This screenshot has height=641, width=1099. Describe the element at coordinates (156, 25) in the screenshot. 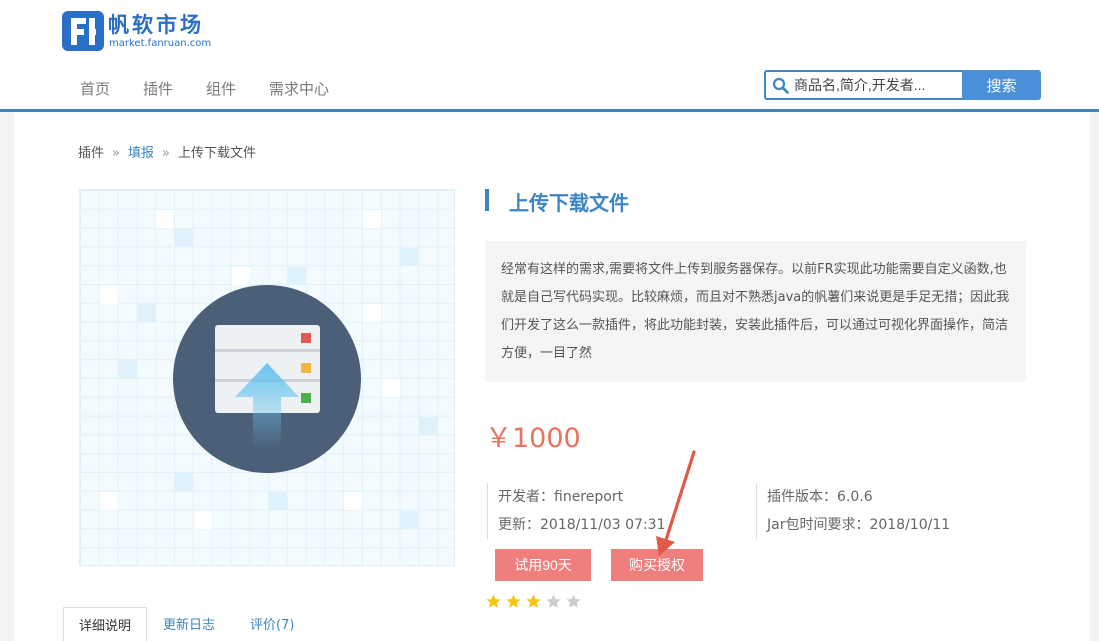

I see `logo-title: 帆软市场` at that location.